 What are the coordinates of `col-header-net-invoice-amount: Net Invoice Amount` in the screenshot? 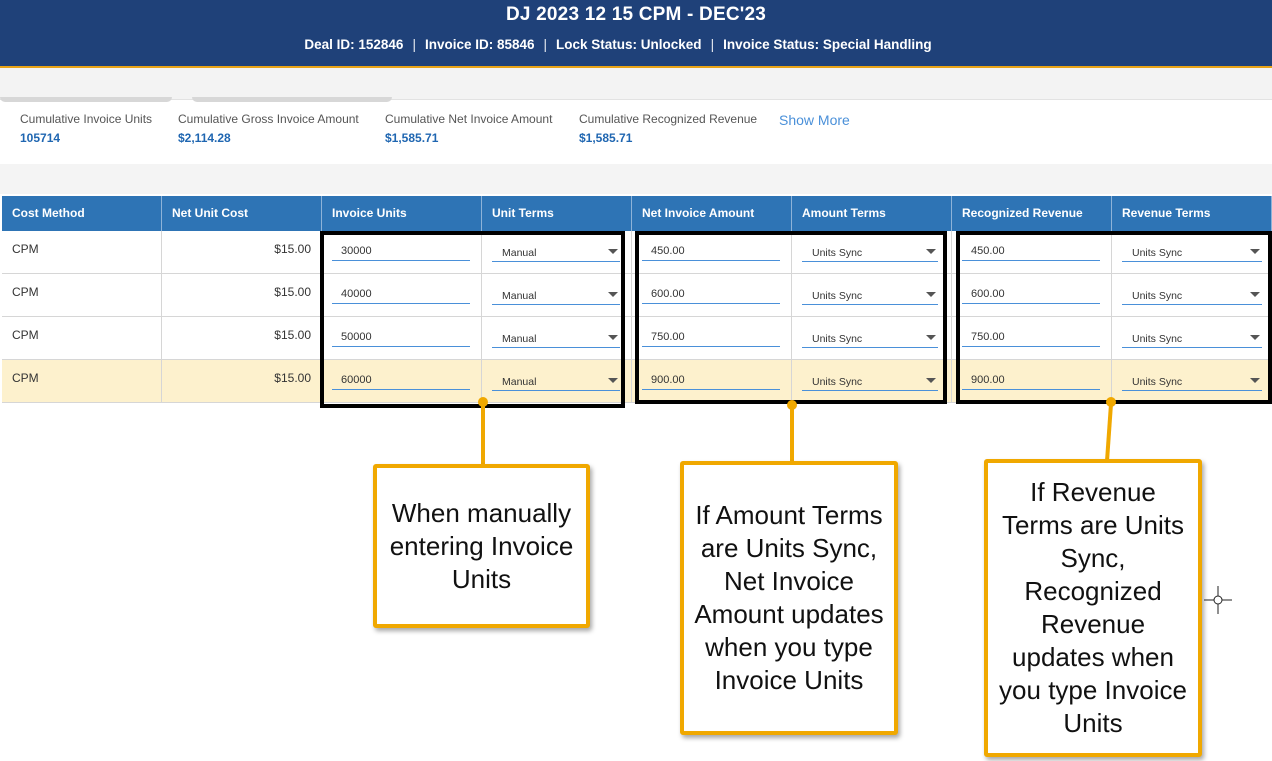 It's located at (712, 213).